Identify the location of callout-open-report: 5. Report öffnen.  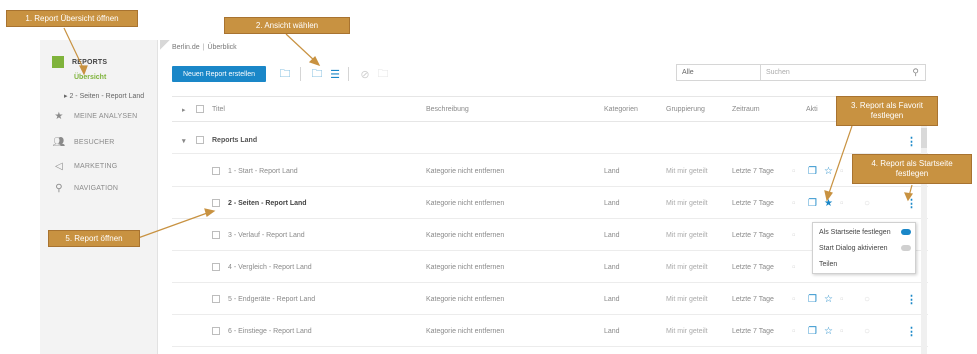
(94, 238).